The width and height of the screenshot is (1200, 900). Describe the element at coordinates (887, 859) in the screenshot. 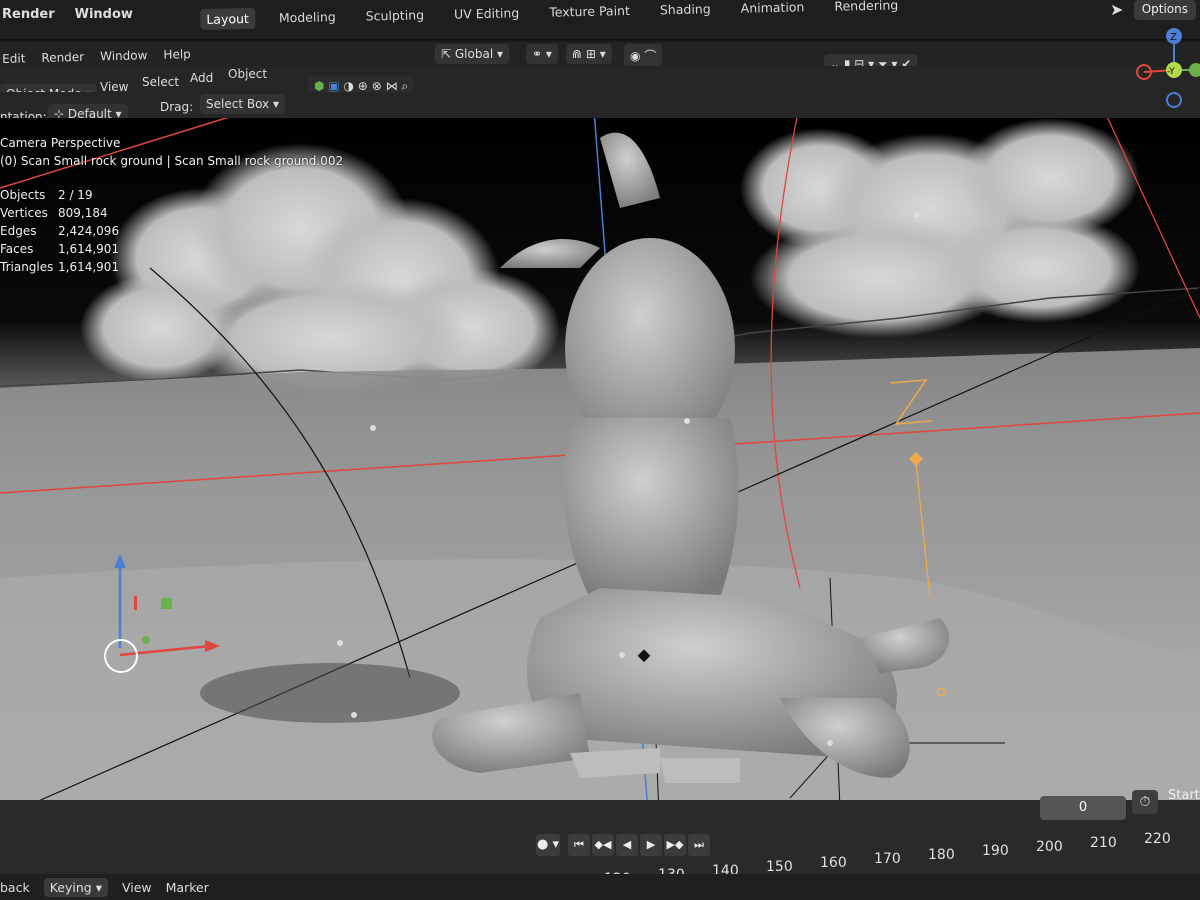

I see `frame-tick: 170` at that location.